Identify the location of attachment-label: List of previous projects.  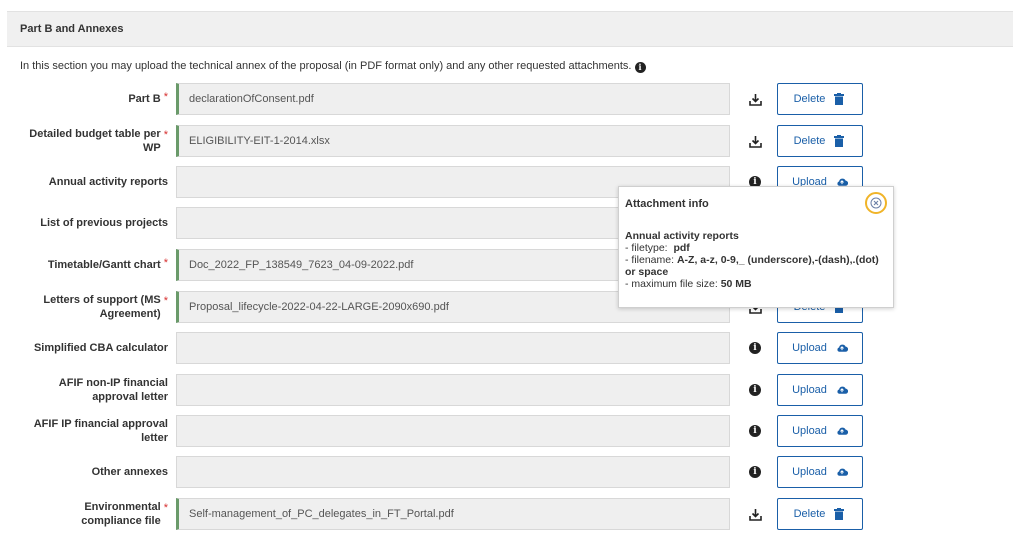
(104, 223).